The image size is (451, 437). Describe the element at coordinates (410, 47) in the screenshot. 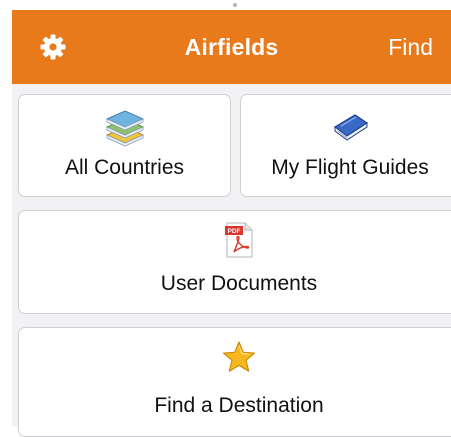

I see `find-button: Find` at that location.